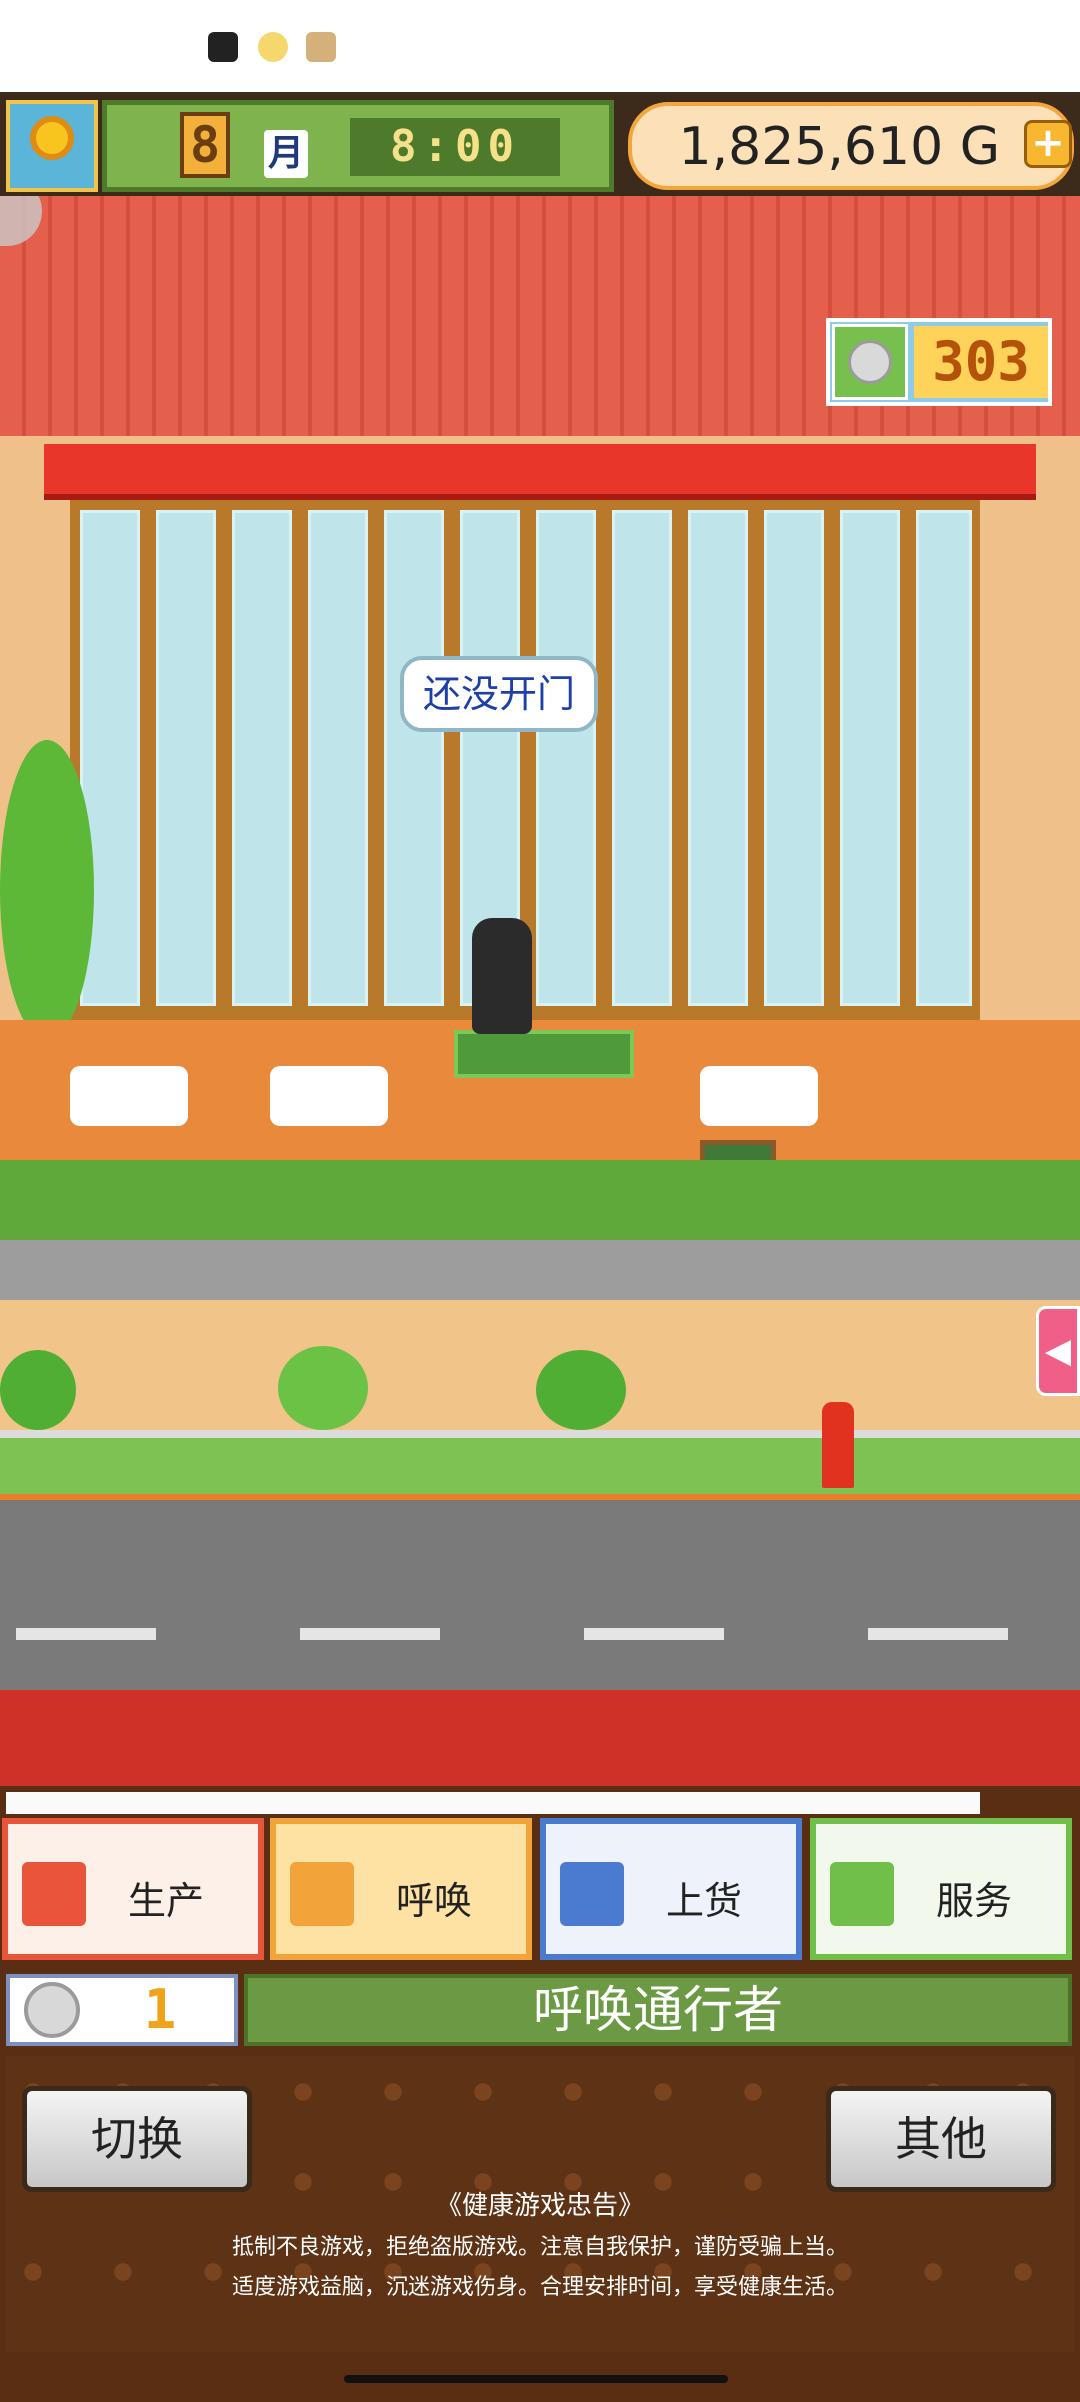  I want to click on coin-count: 303, so click(981, 362).